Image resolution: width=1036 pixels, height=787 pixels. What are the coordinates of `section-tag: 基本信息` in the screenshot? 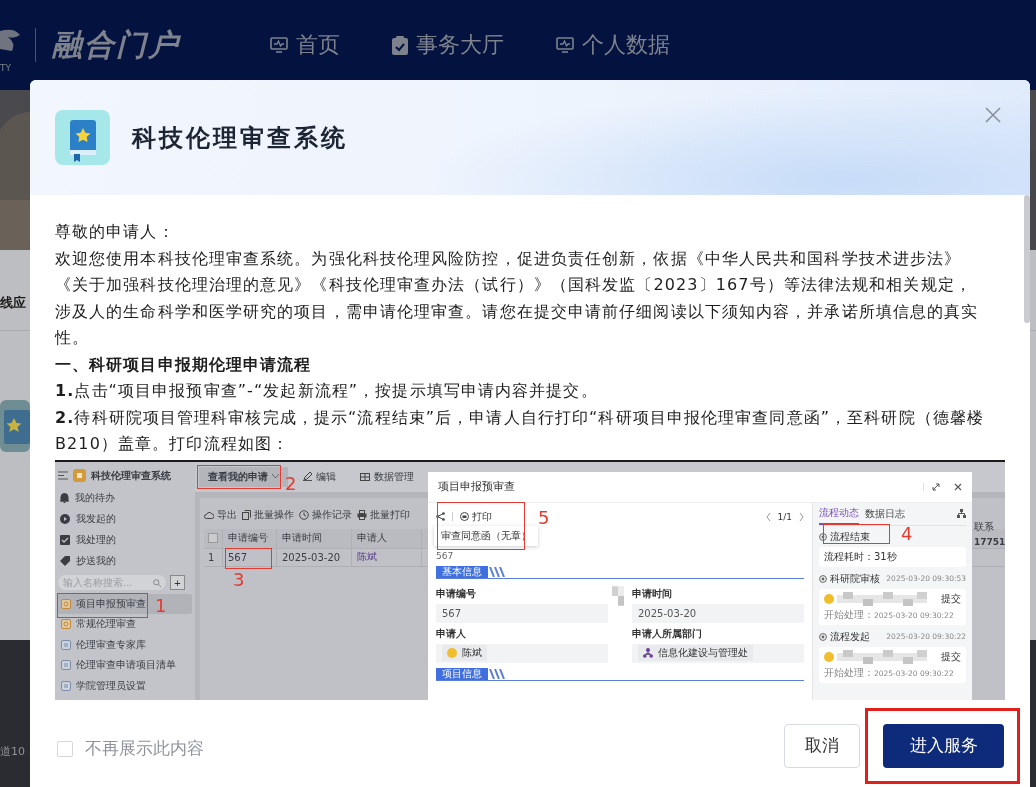 It's located at (462, 571).